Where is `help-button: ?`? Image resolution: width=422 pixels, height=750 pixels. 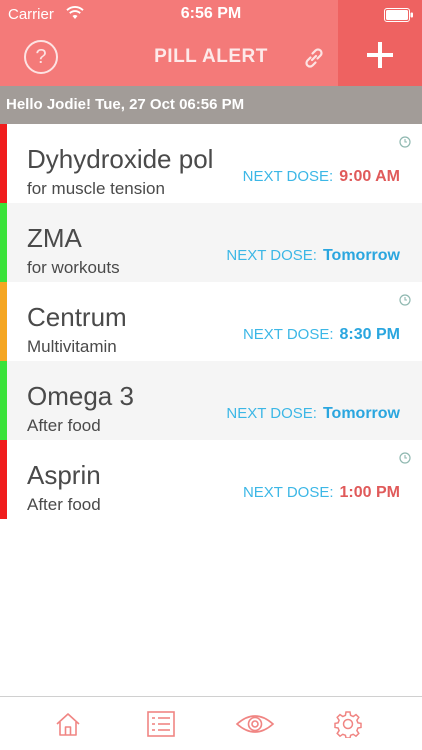 help-button: ? is located at coordinates (41, 57).